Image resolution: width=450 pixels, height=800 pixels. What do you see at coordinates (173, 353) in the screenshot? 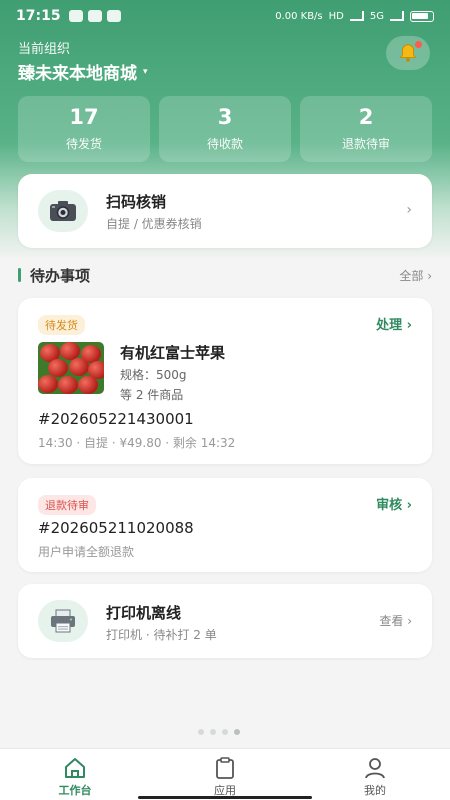
I see `product-name: 有机红富士苹果` at bounding box center [173, 353].